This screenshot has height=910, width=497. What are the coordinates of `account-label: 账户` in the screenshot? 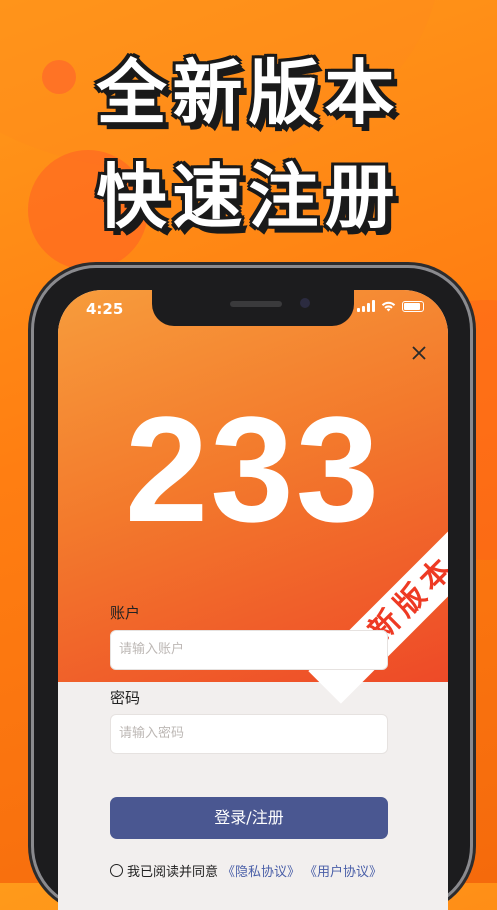 It's located at (125, 613).